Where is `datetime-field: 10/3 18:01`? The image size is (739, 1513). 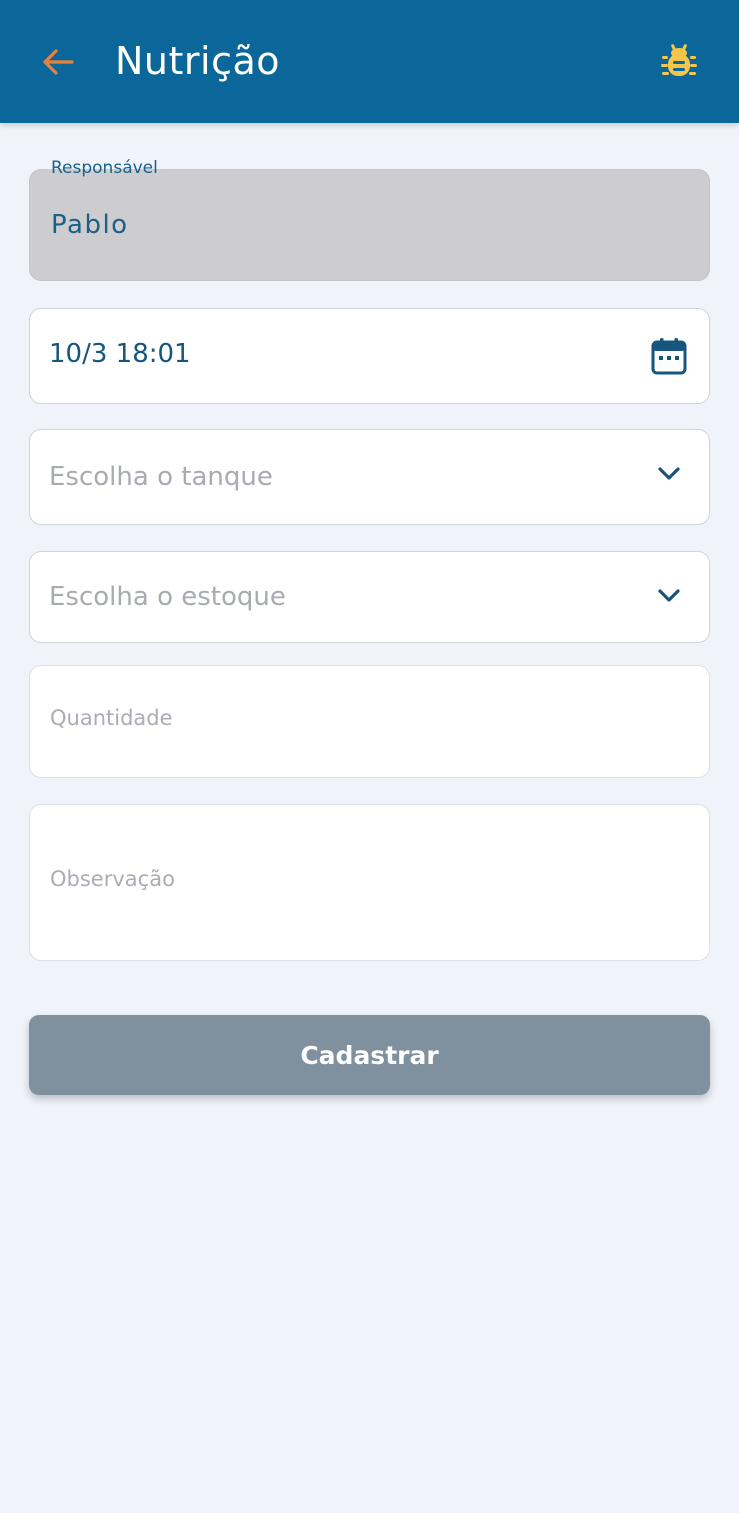
datetime-field: 10/3 18:01 is located at coordinates (369, 356).